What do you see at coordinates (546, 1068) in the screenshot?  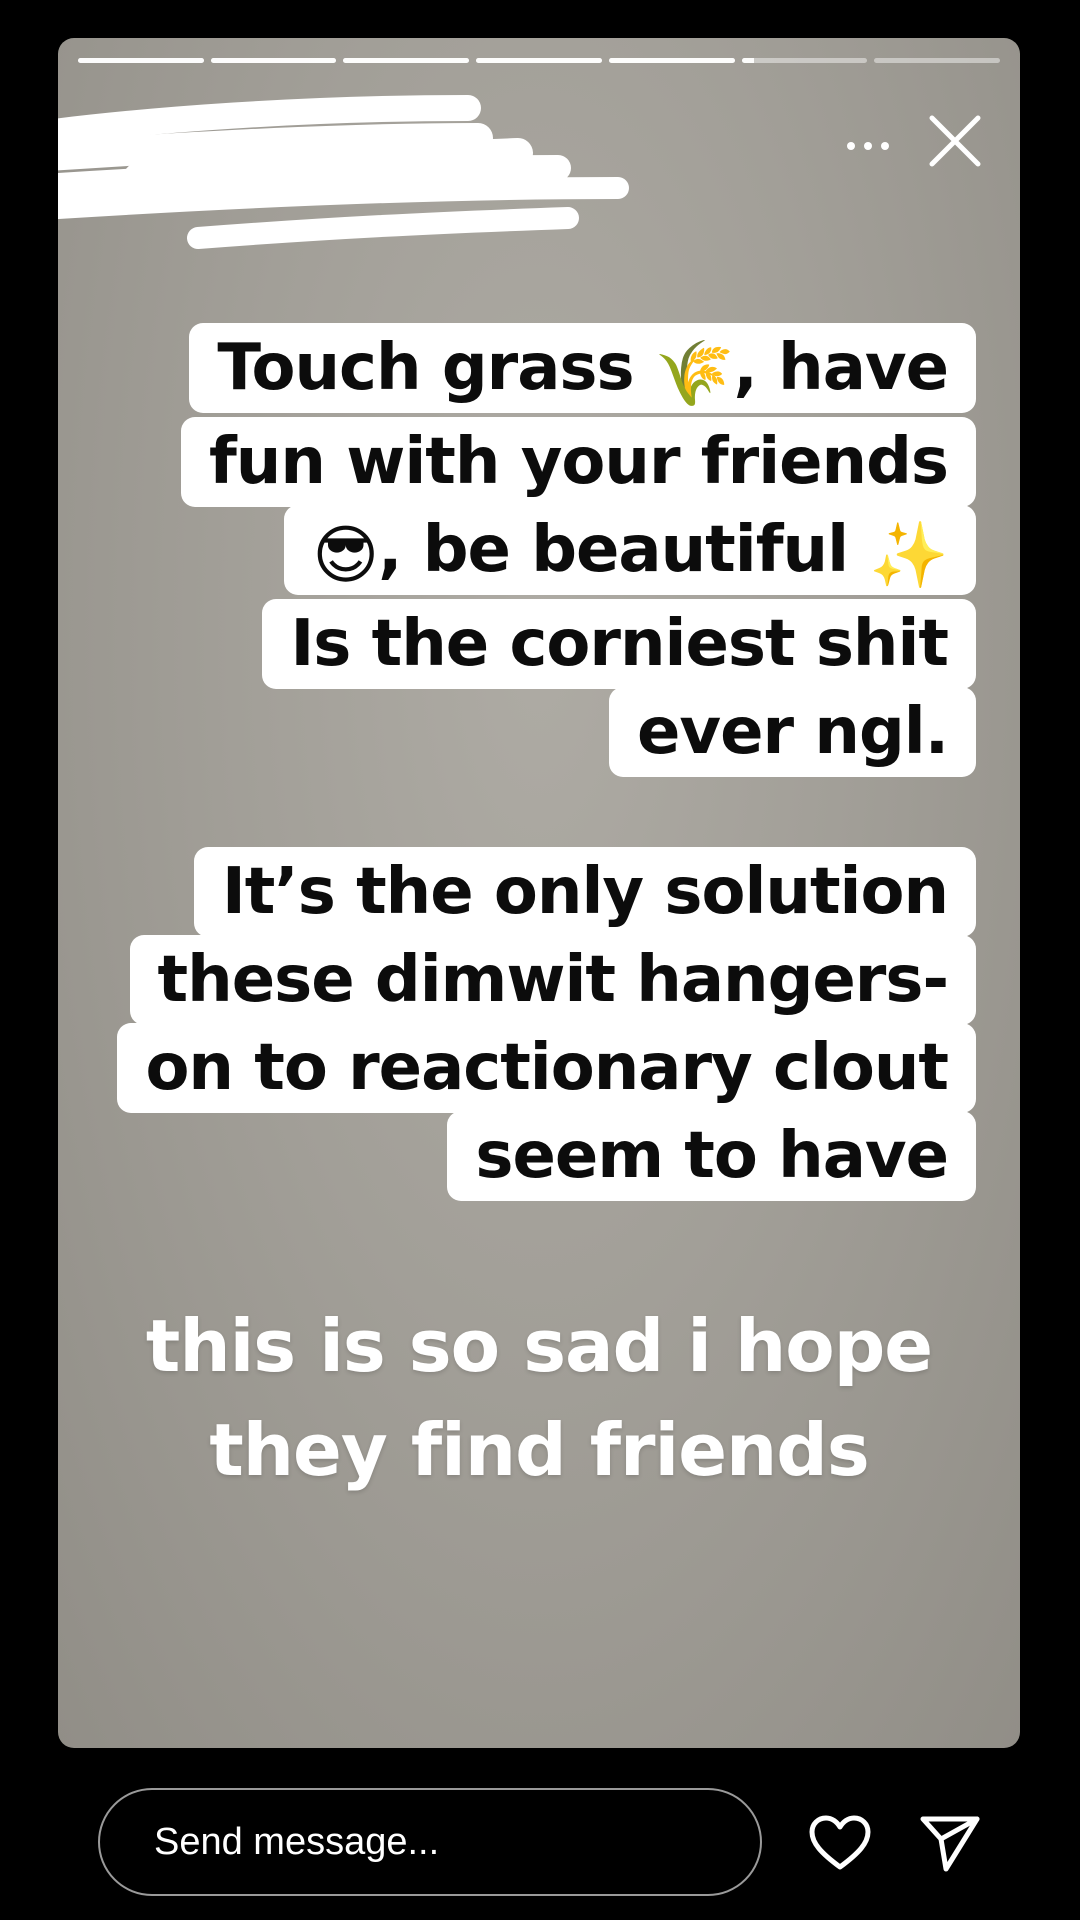 I see `response-line-3: on to reactionary clout` at bounding box center [546, 1068].